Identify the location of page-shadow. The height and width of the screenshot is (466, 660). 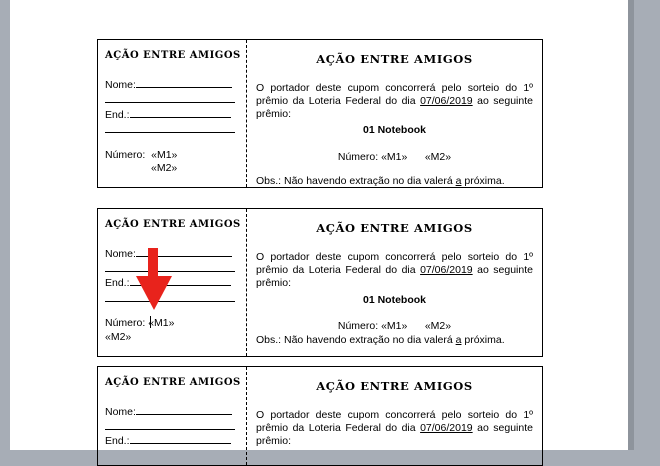
(631, 225).